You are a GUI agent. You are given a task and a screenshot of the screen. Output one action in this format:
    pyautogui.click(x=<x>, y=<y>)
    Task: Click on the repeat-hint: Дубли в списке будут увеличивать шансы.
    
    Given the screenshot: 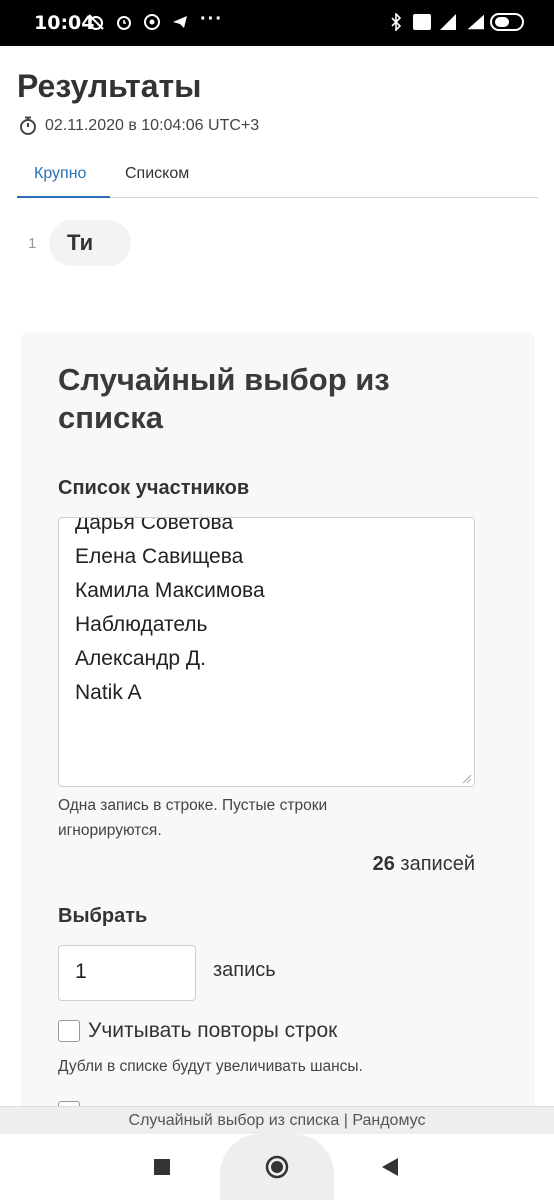 What is the action you would take?
    pyautogui.click(x=210, y=1066)
    